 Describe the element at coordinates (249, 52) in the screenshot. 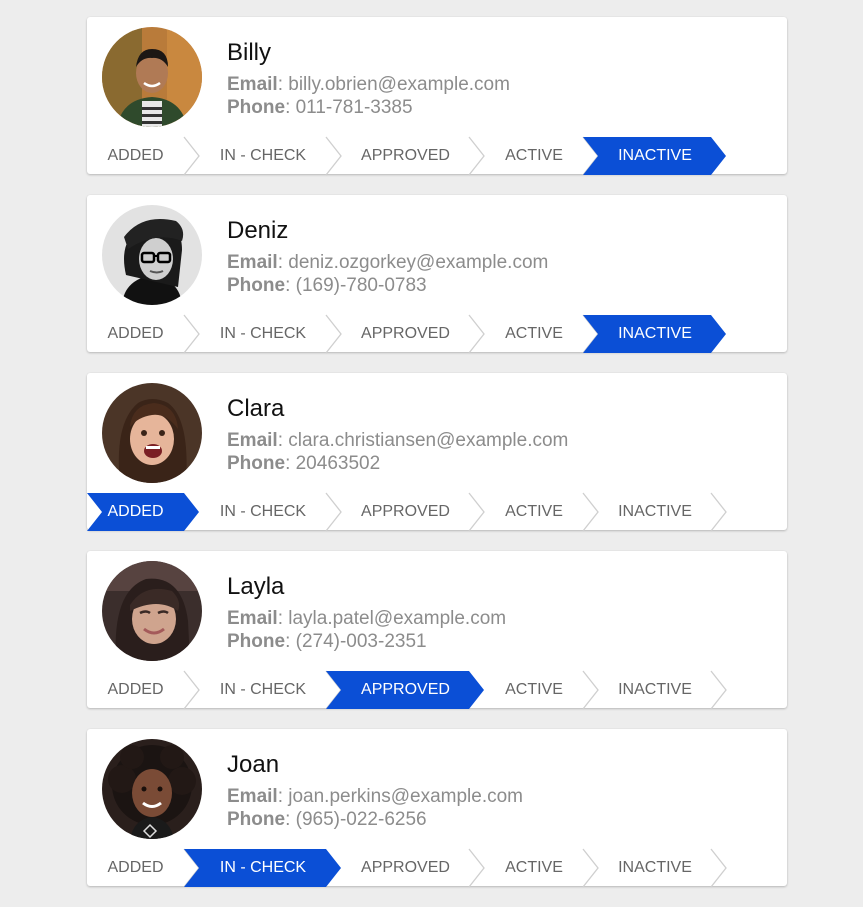

I see `contact-name: Billy` at that location.